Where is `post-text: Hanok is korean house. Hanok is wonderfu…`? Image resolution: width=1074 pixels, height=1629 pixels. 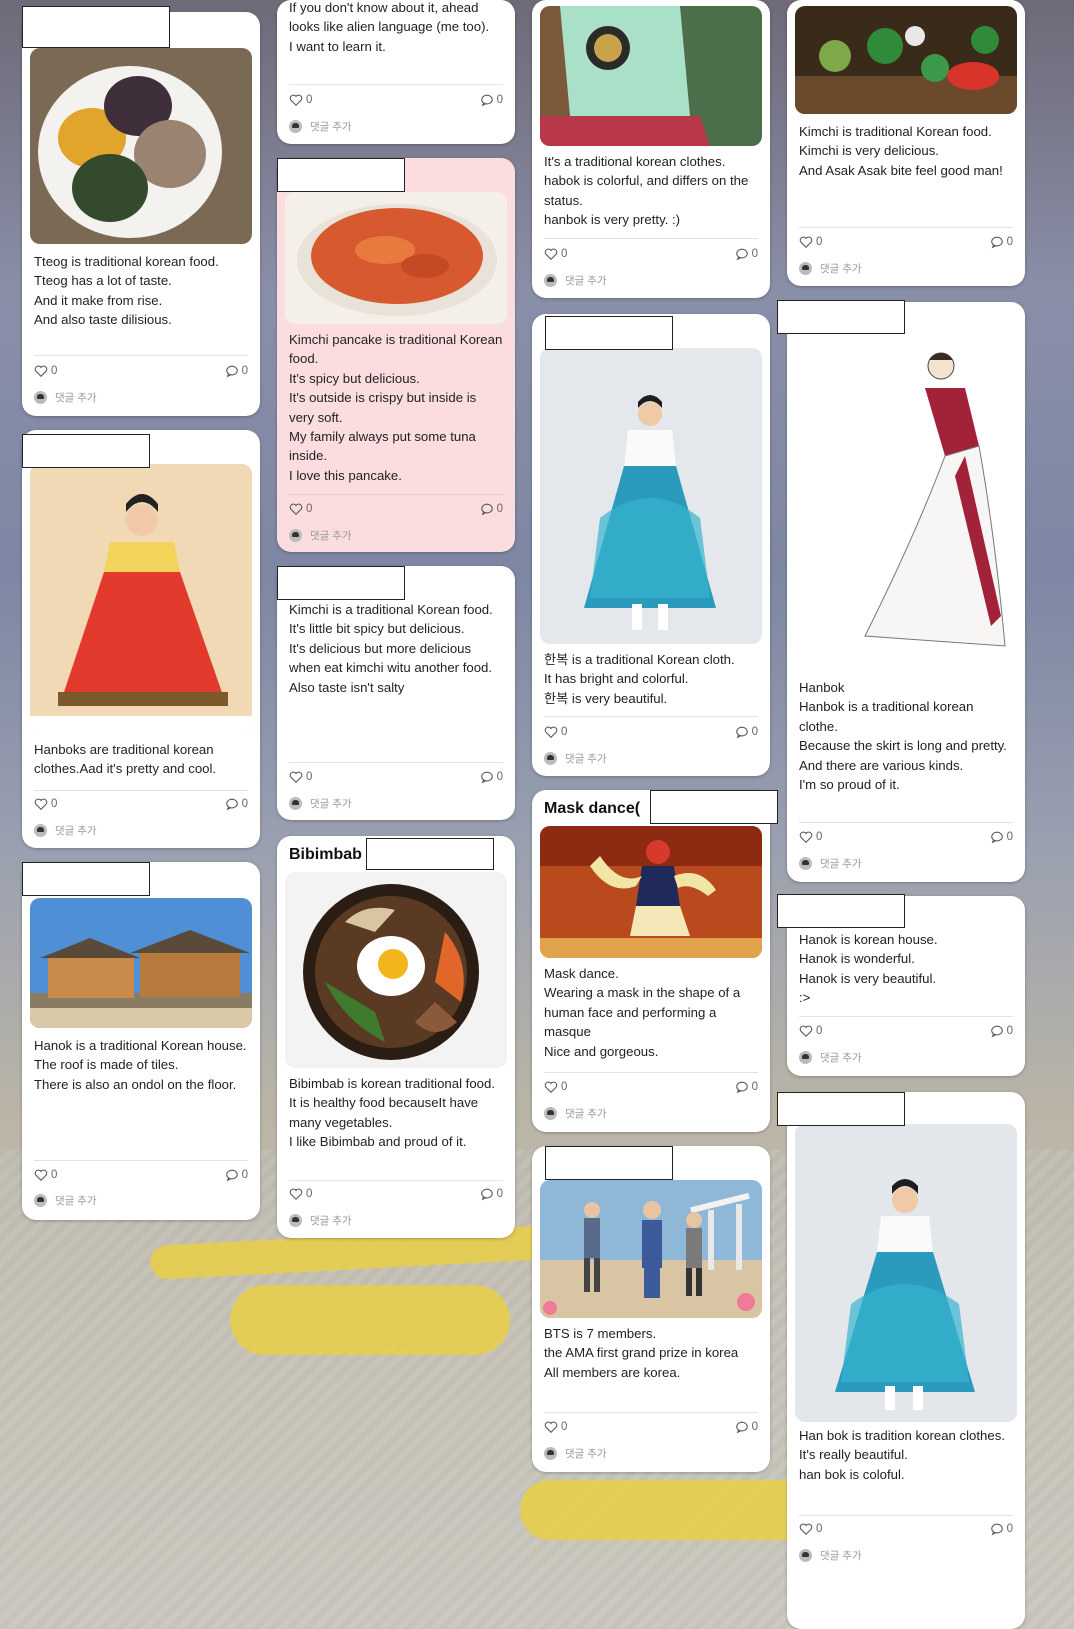 post-text: Hanok is korean house. Hanok is wonderfu… is located at coordinates (868, 969).